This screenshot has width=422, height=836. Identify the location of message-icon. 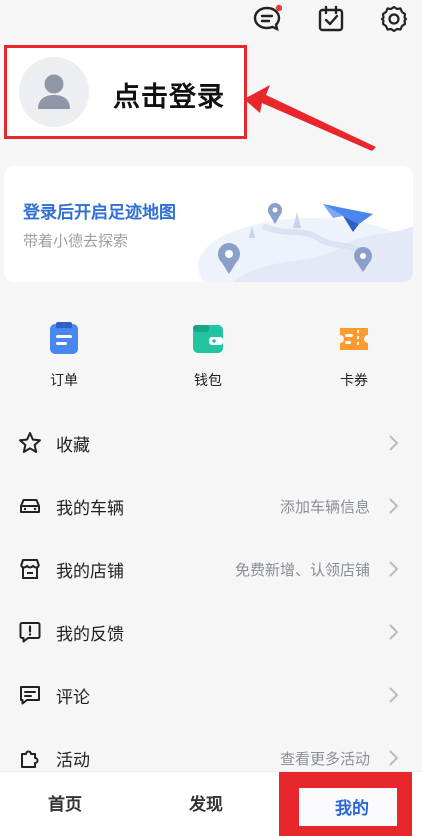
(267, 19).